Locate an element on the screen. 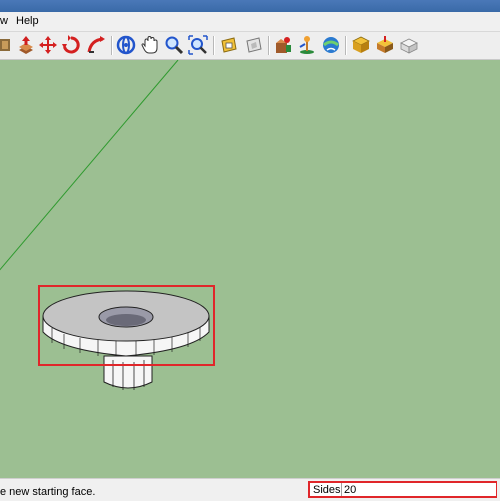  orbit-icon is located at coordinates (126, 45).